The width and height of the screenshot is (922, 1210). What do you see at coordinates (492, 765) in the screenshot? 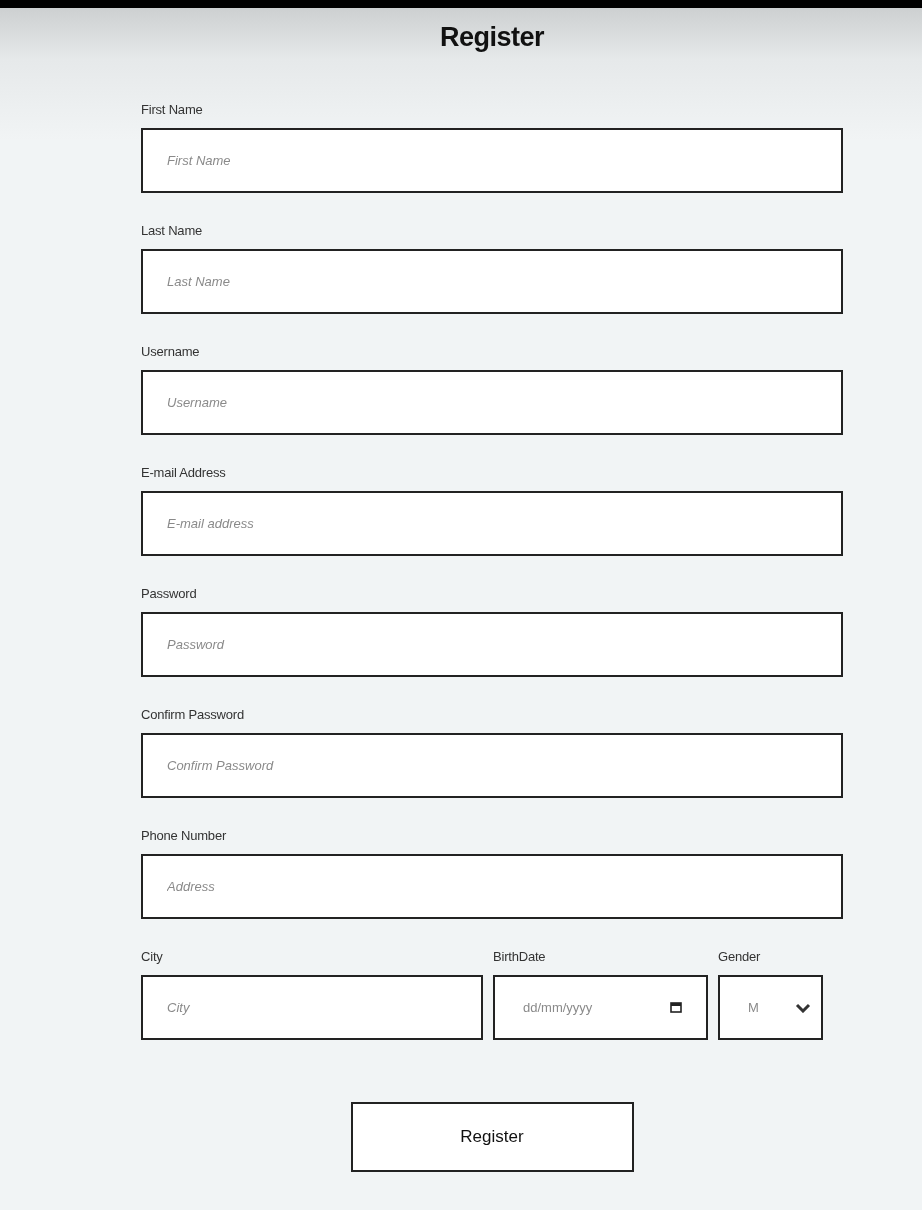
I see `input-field: Confirm Password` at bounding box center [492, 765].